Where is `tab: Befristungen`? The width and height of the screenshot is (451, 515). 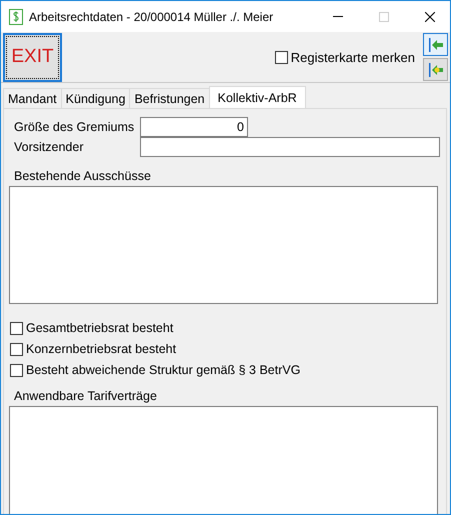
tab: Befristungen is located at coordinates (169, 98).